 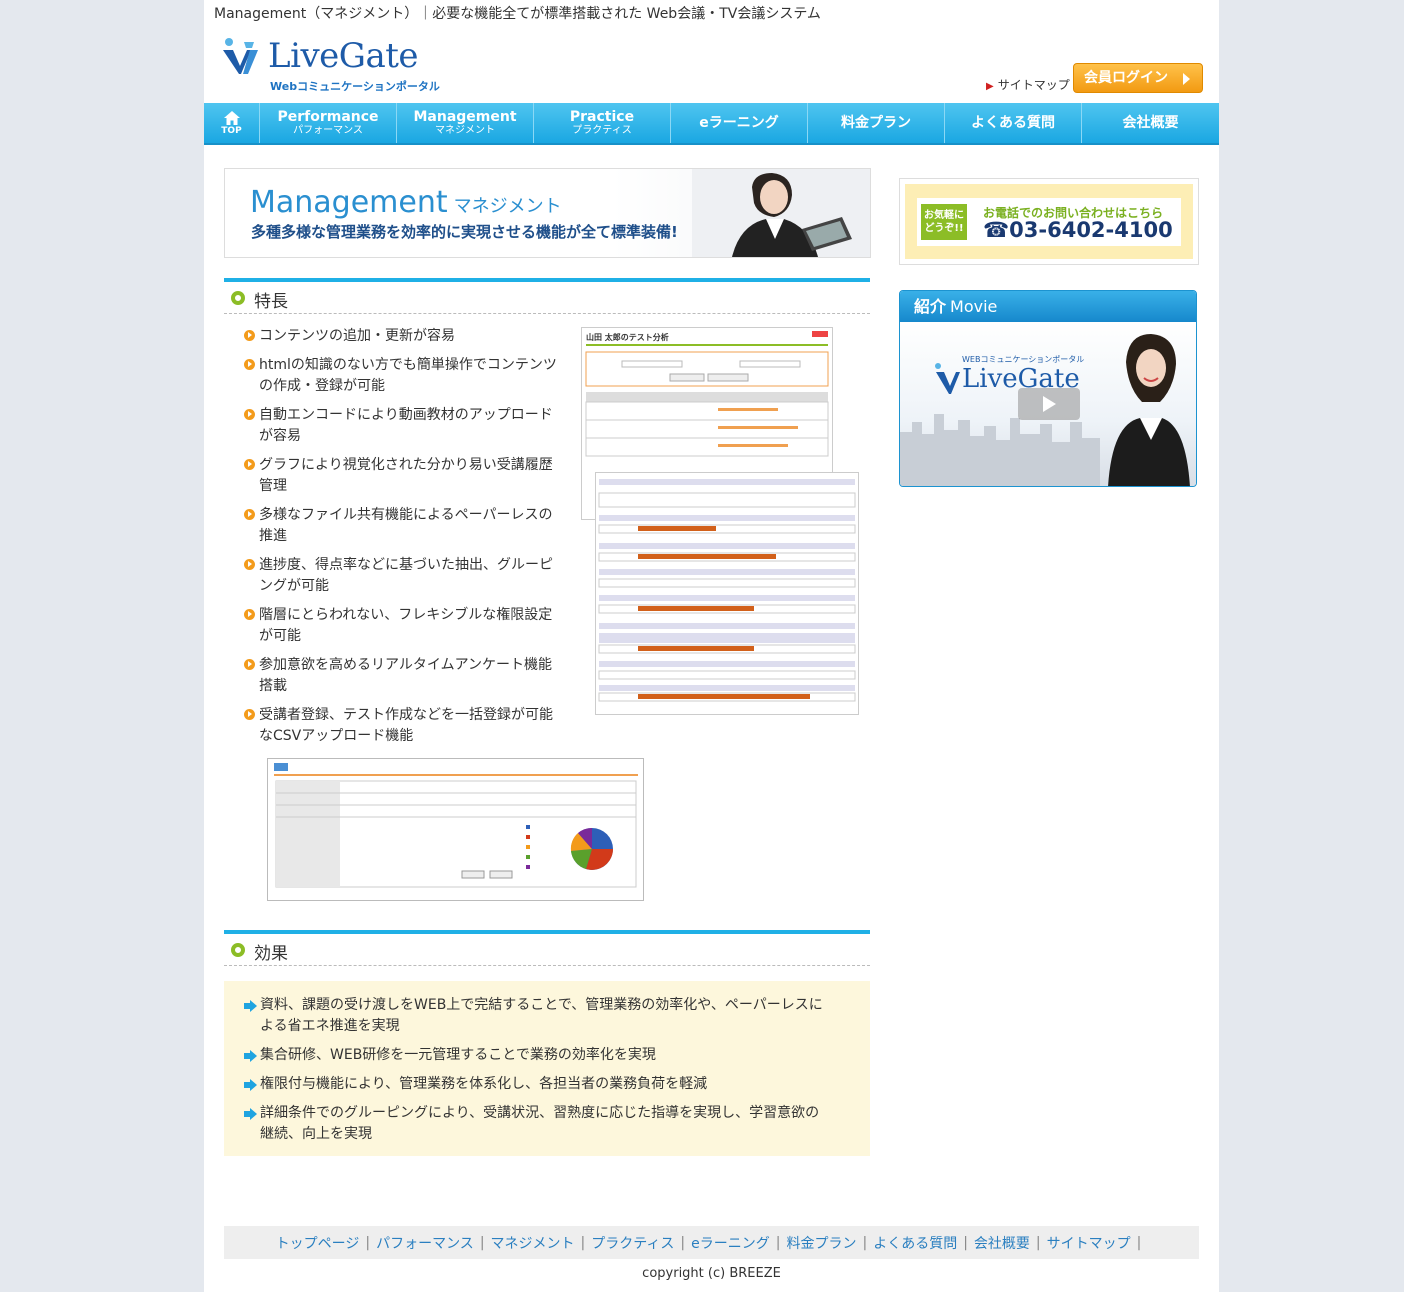 I want to click on effects-heading-text: 効果, so click(x=271, y=954).